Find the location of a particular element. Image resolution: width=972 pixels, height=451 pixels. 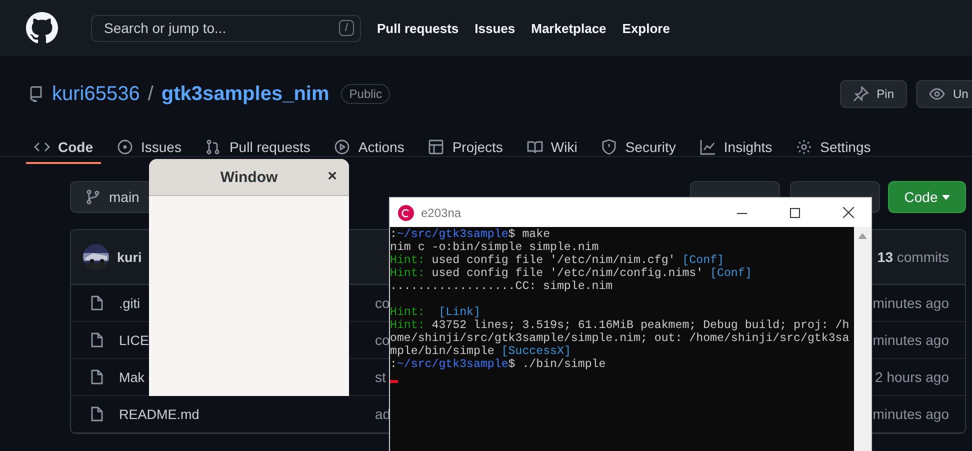

terminal-line: ..................CC: simple.nim is located at coordinates (501, 286).